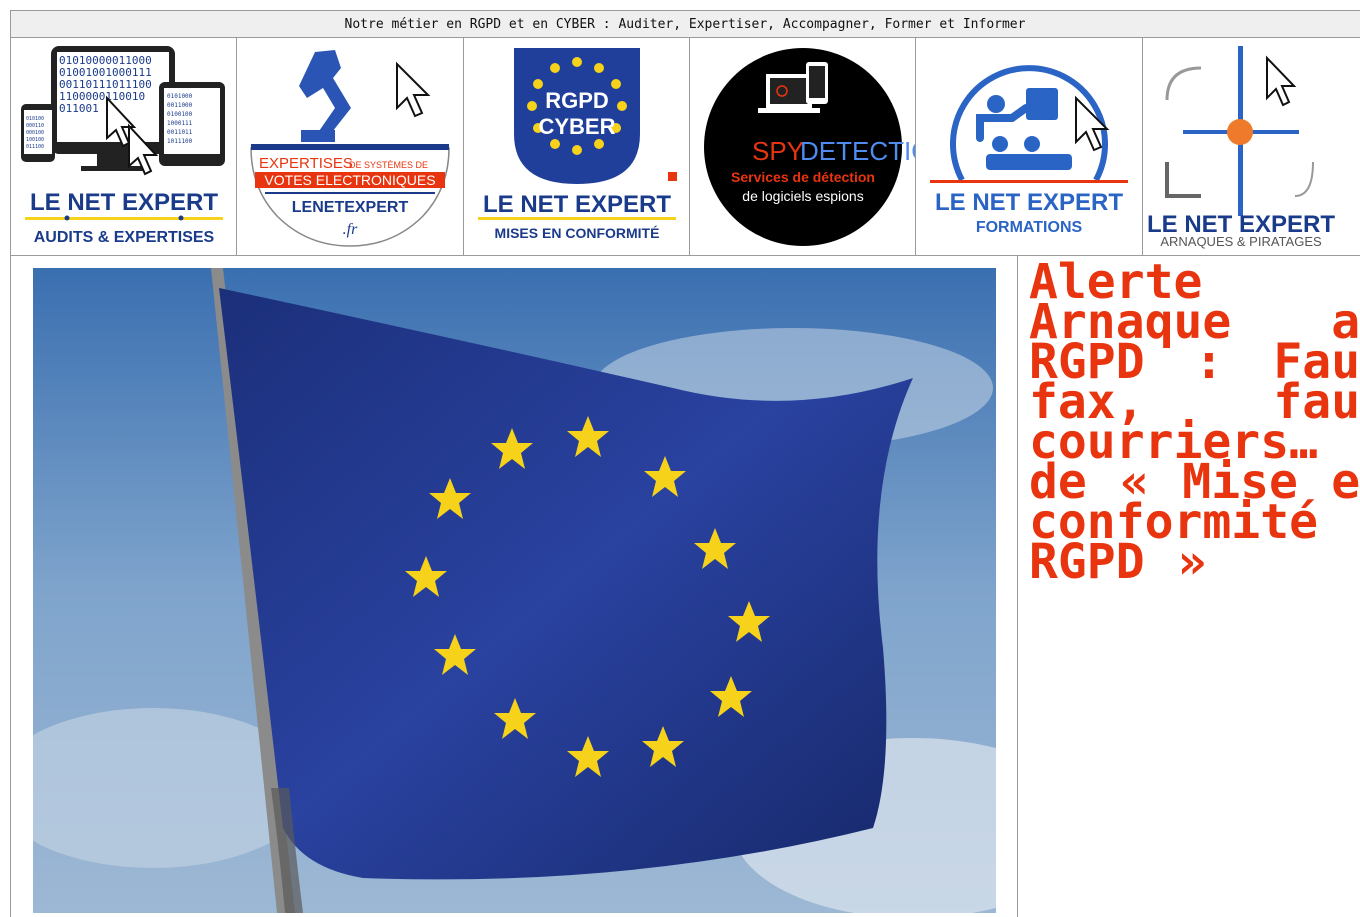  Describe the element at coordinates (1017, 586) in the screenshot. I see `column-divider` at that location.